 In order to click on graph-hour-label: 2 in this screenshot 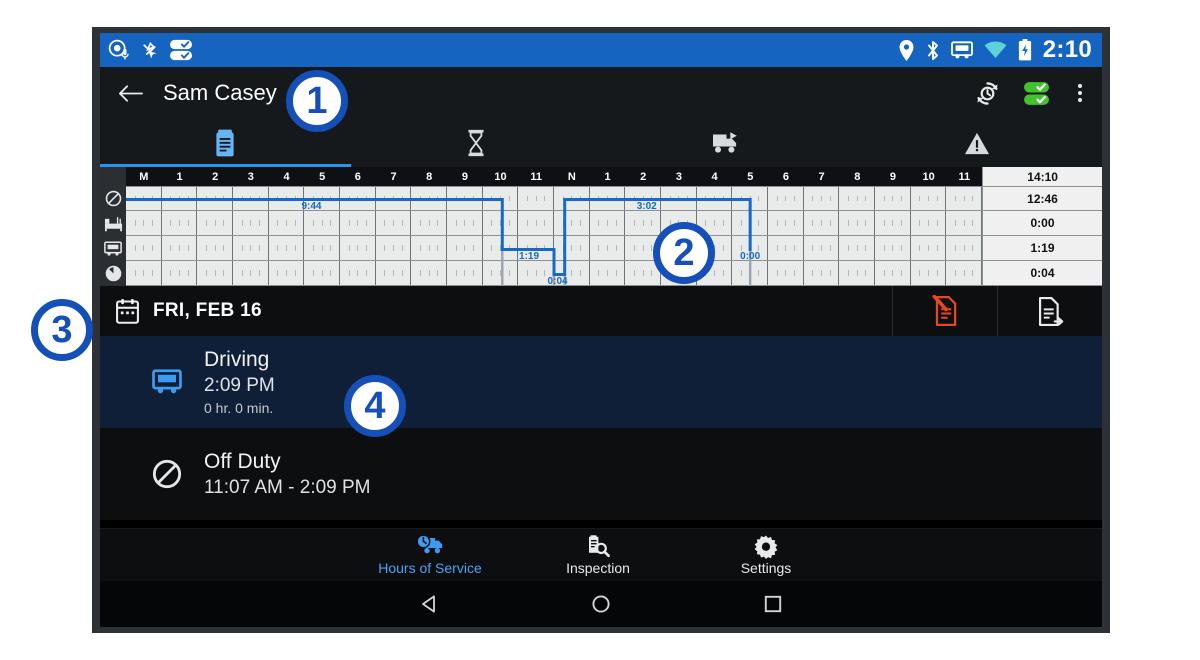, I will do `click(643, 176)`.